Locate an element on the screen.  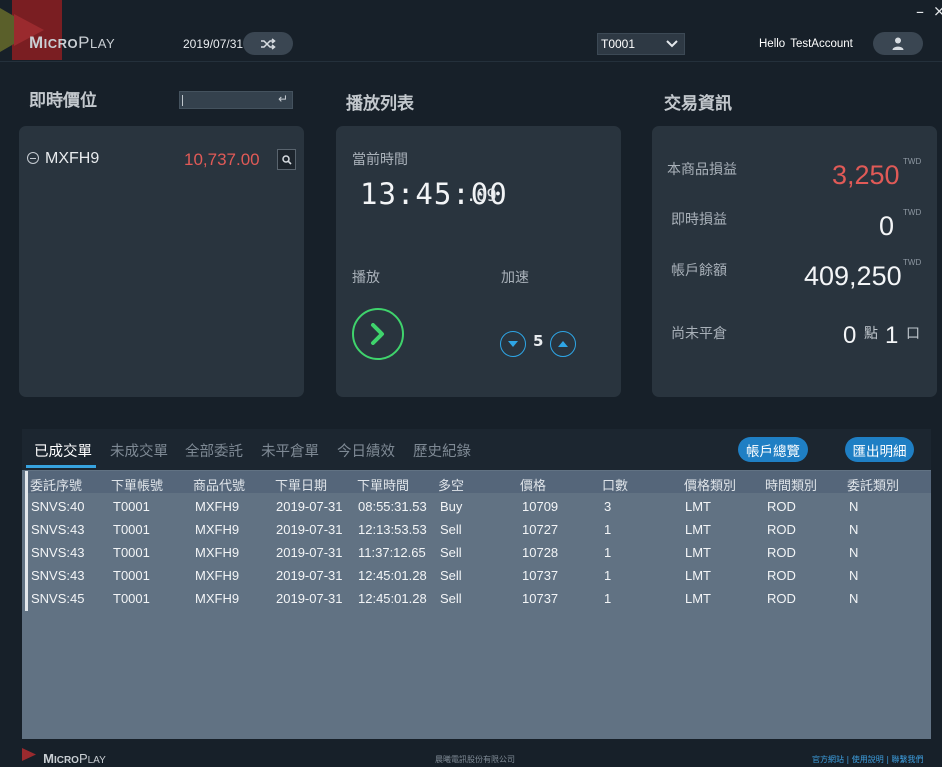
col-symbol: 商品代號 is located at coordinates (219, 484).